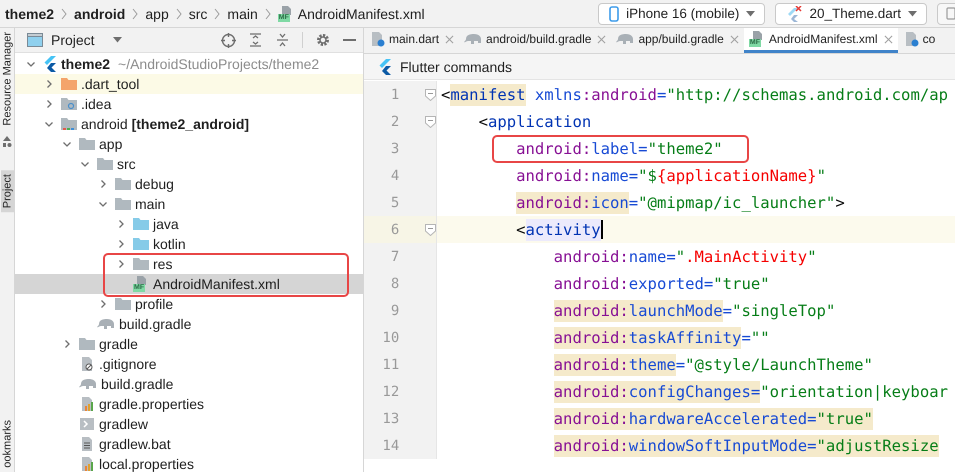  What do you see at coordinates (189, 424) in the screenshot?
I see `tree-item: gradlew` at bounding box center [189, 424].